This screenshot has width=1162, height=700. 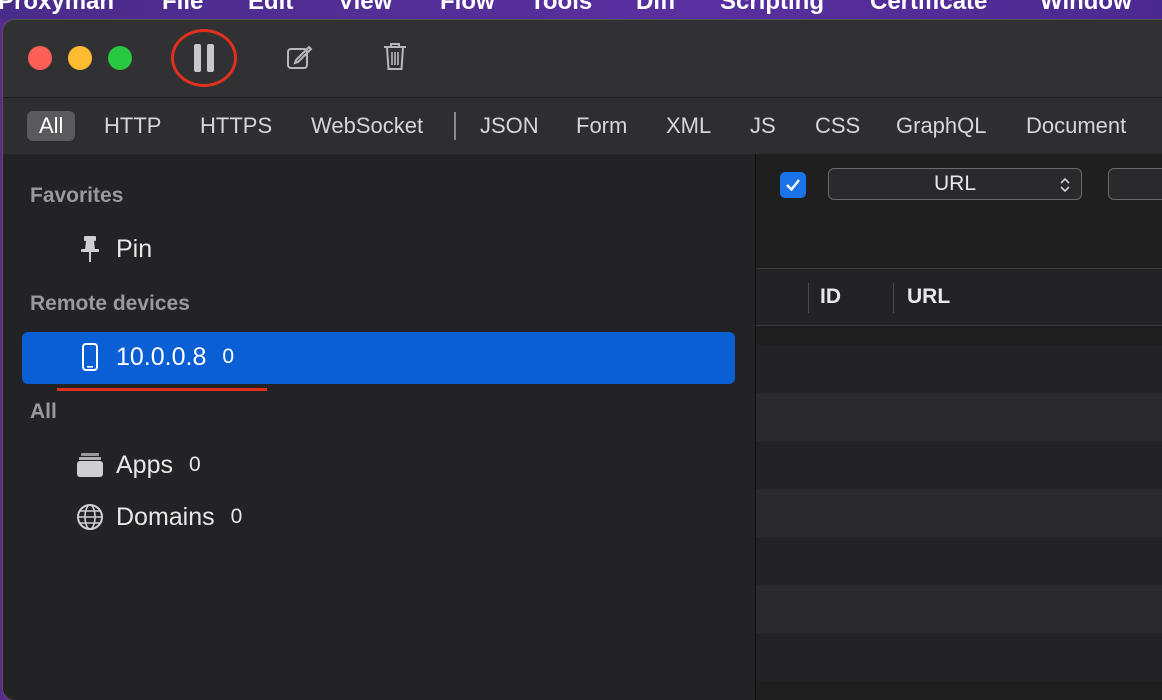 I want to click on column-url: URL, so click(x=928, y=297).